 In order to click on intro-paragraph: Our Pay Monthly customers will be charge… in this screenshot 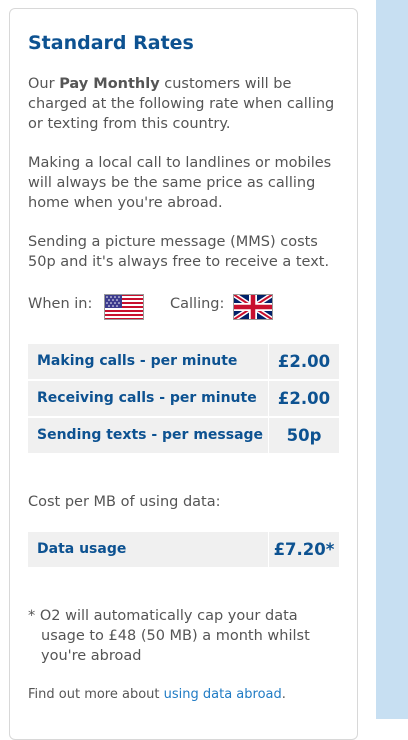, I will do `click(188, 104)`.